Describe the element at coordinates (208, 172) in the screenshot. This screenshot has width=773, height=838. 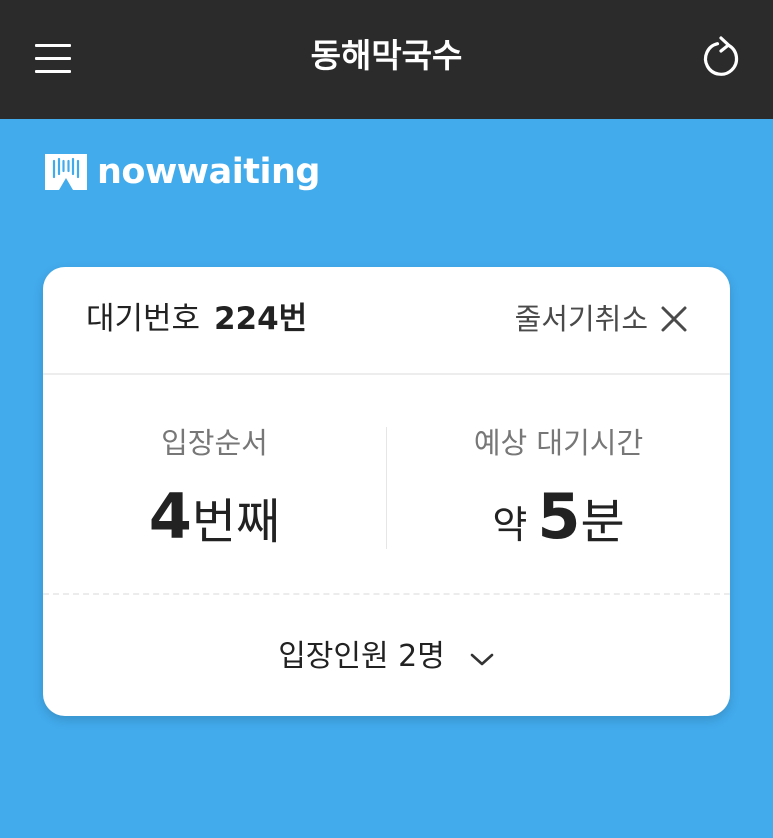
I see `brand-logo-text: nowwaiting` at that location.